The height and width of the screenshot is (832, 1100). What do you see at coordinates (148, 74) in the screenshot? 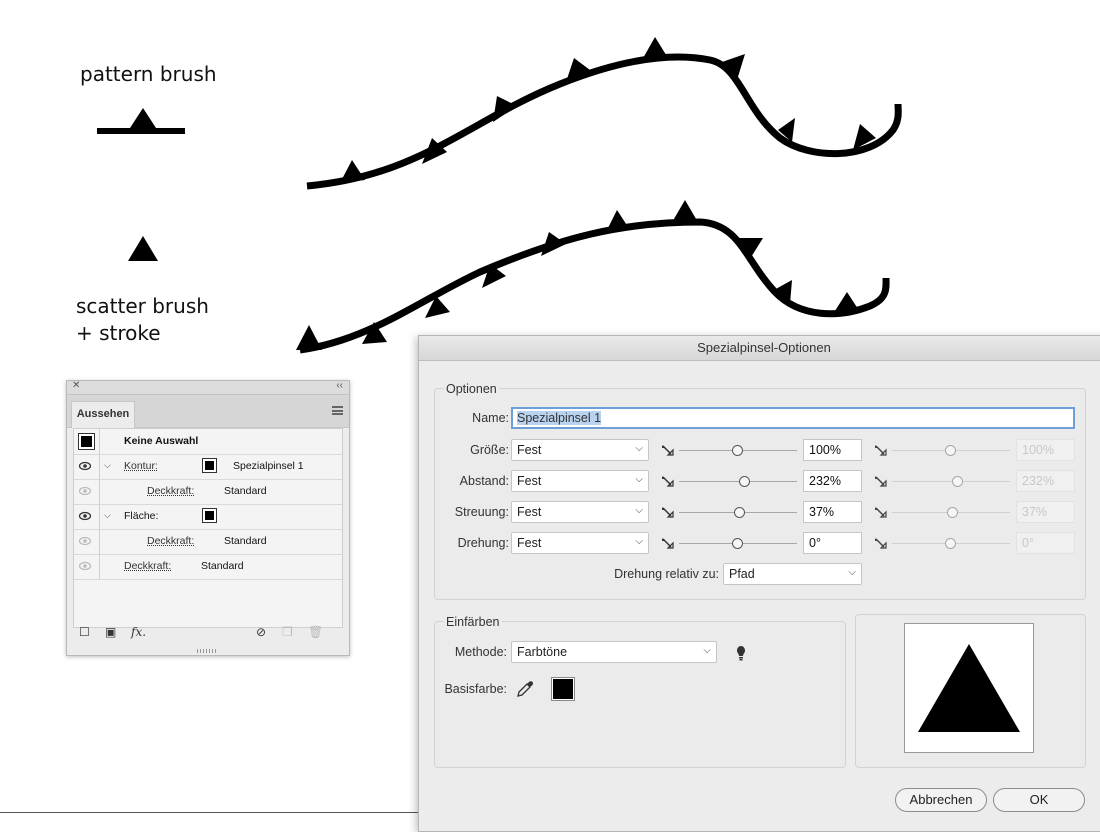
I see `pattern-brush-label: pattern brush` at bounding box center [148, 74].